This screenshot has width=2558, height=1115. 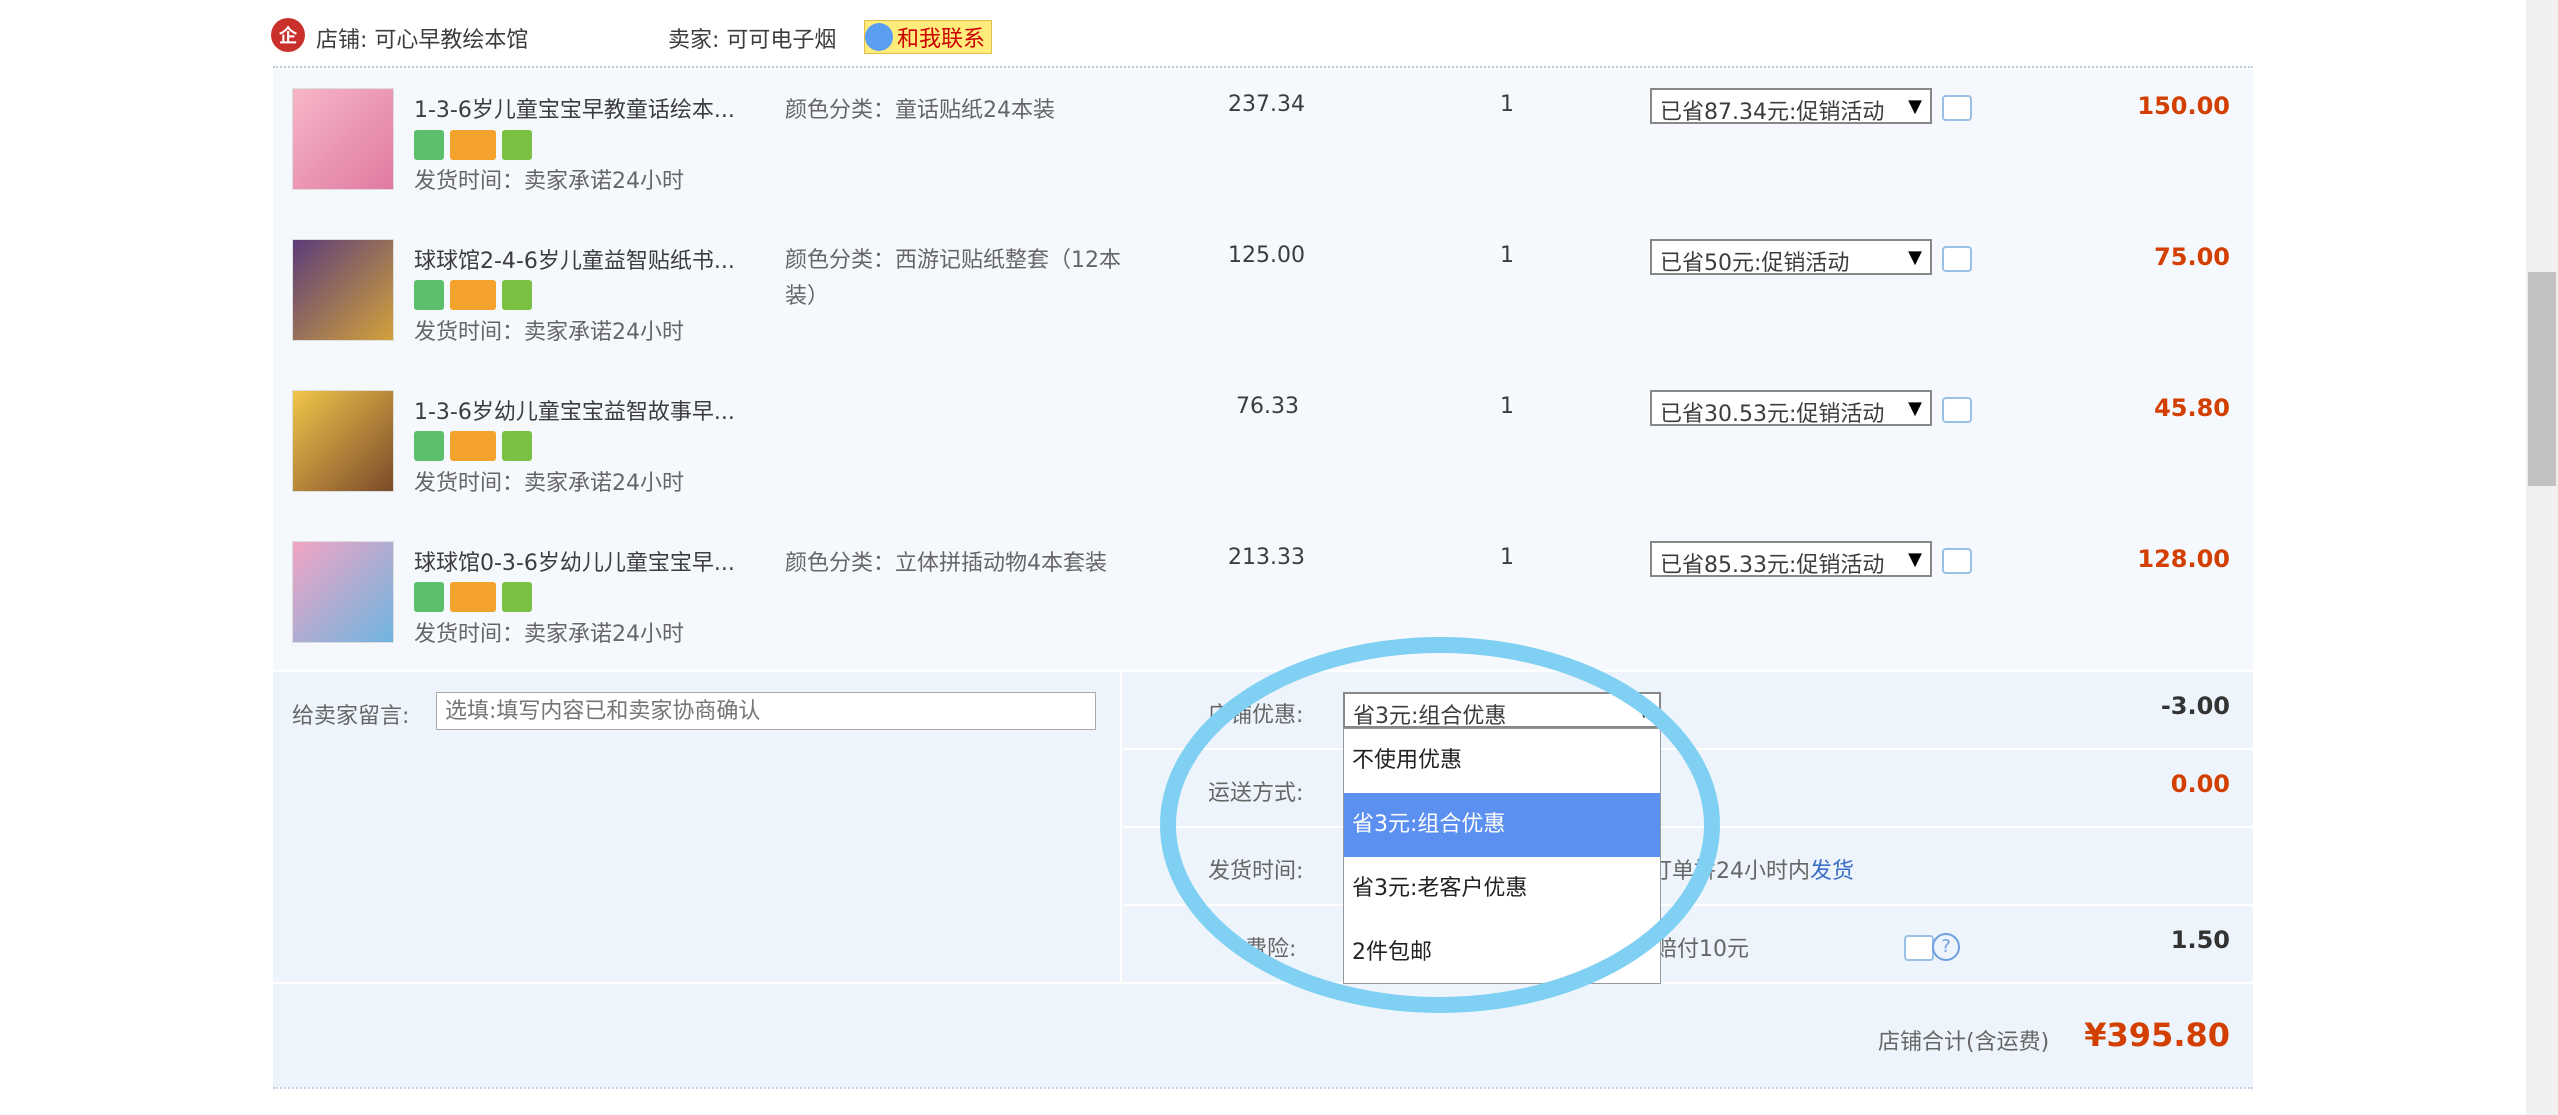 I want to click on product-attr: 颜色分类：西游记贴纸整套（12本装）, so click(x=953, y=278).